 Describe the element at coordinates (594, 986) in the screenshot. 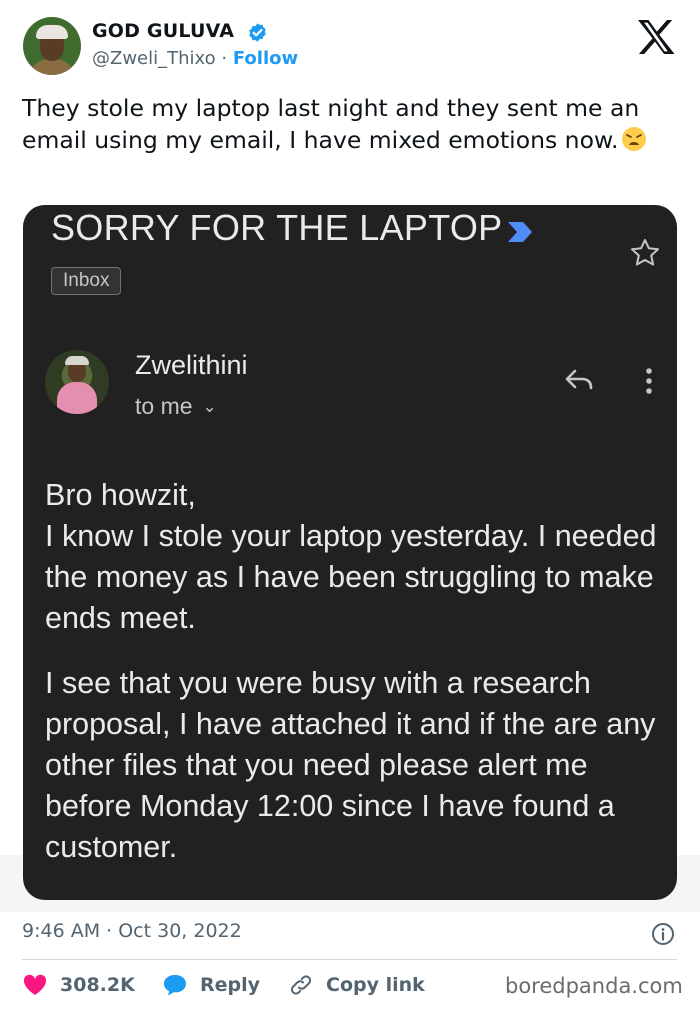

I see `watermark: boredpanda.com` at that location.